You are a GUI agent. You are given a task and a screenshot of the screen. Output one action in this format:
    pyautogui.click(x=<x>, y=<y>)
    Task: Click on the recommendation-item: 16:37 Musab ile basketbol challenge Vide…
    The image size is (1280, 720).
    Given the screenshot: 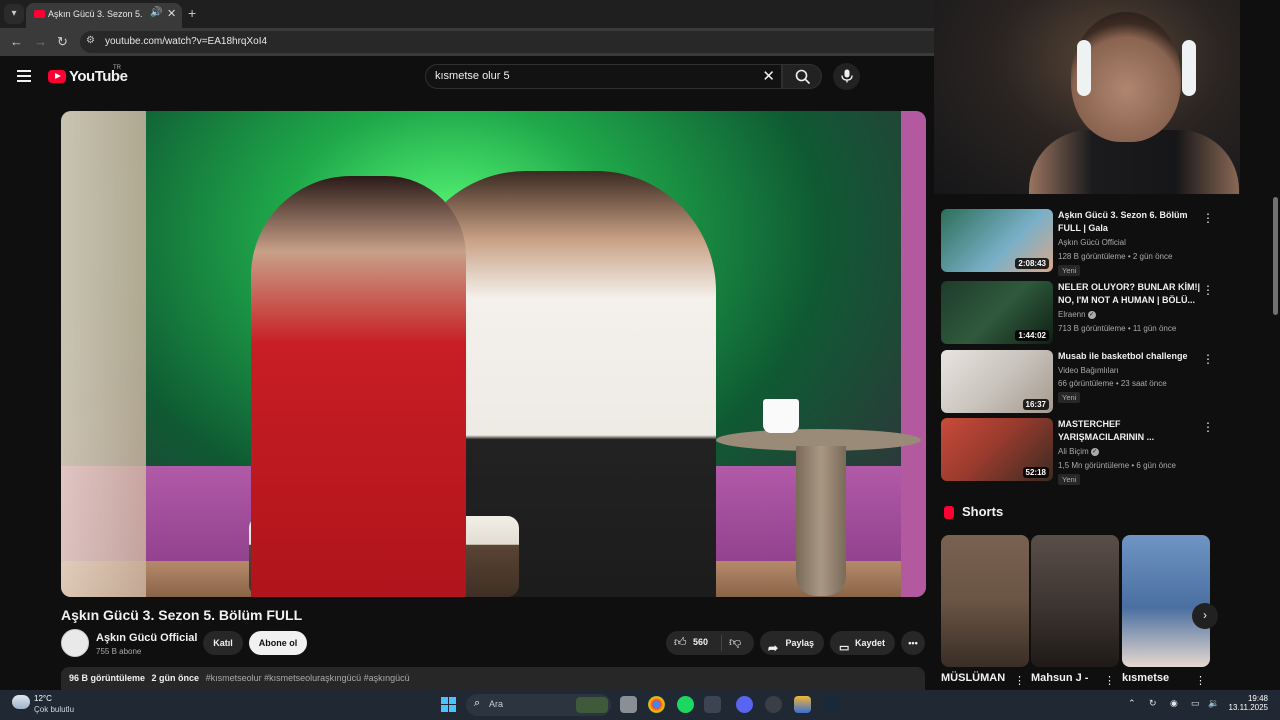 What is the action you would take?
    pyautogui.click(x=1085, y=383)
    